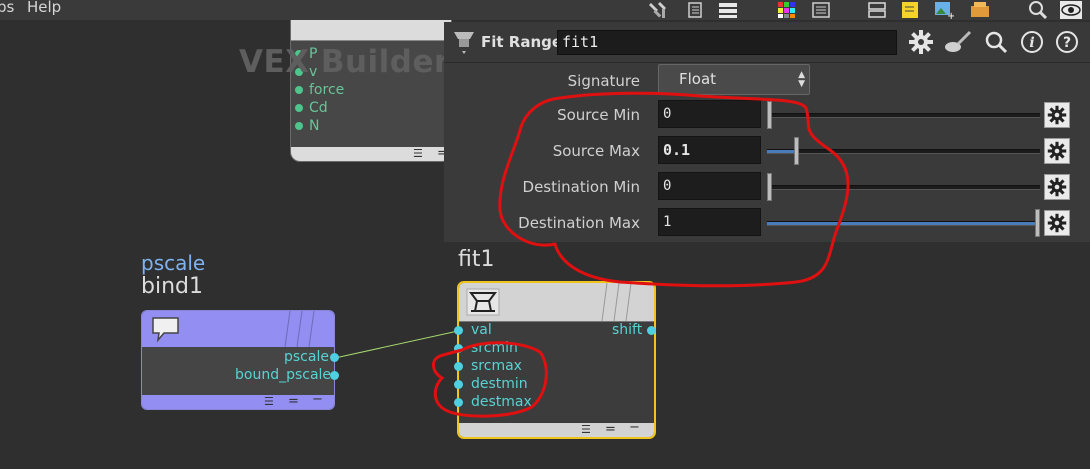 This screenshot has height=469, width=1090. Describe the element at coordinates (490, 379) in the screenshot. I see `annotation-circle-inputs` at that location.